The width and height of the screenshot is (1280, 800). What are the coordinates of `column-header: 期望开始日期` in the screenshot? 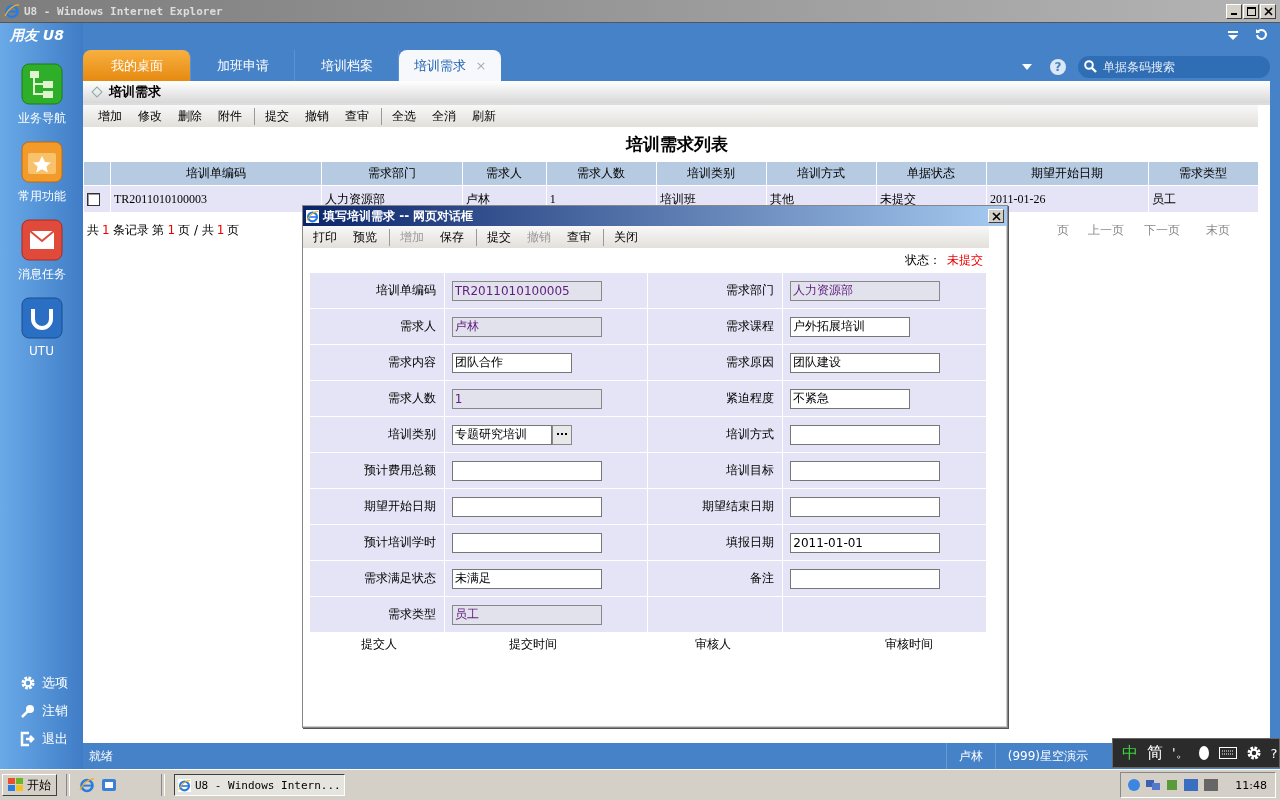 It's located at (1067, 173).